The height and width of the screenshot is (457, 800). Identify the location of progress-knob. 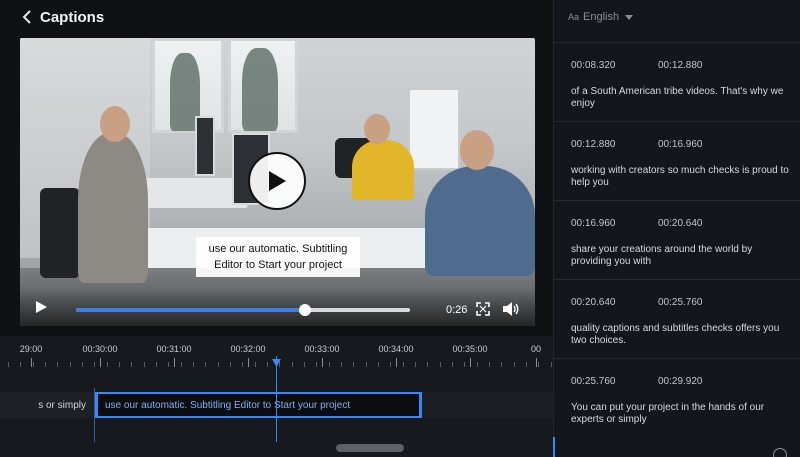
(304, 310).